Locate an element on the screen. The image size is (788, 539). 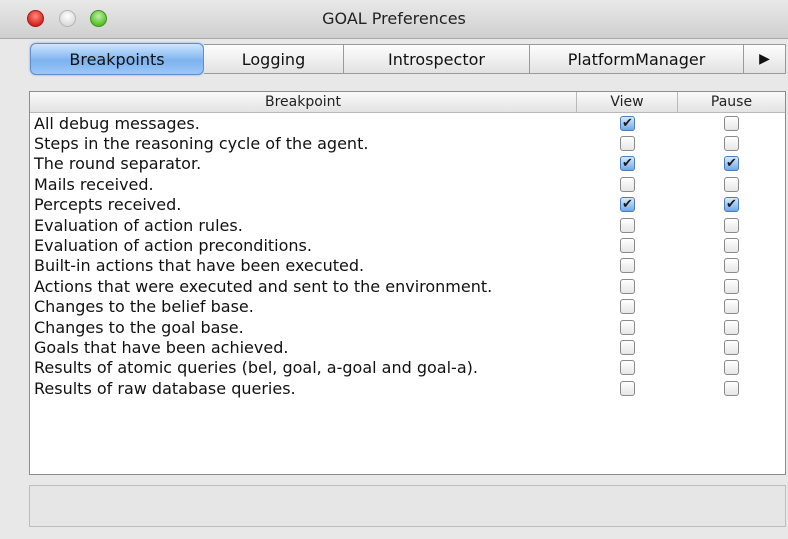
tab-introspector: Introspector is located at coordinates (437, 59).